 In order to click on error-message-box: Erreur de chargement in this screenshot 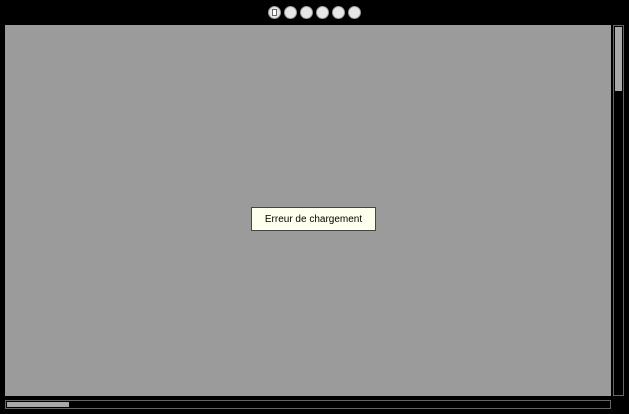, I will do `click(313, 219)`.